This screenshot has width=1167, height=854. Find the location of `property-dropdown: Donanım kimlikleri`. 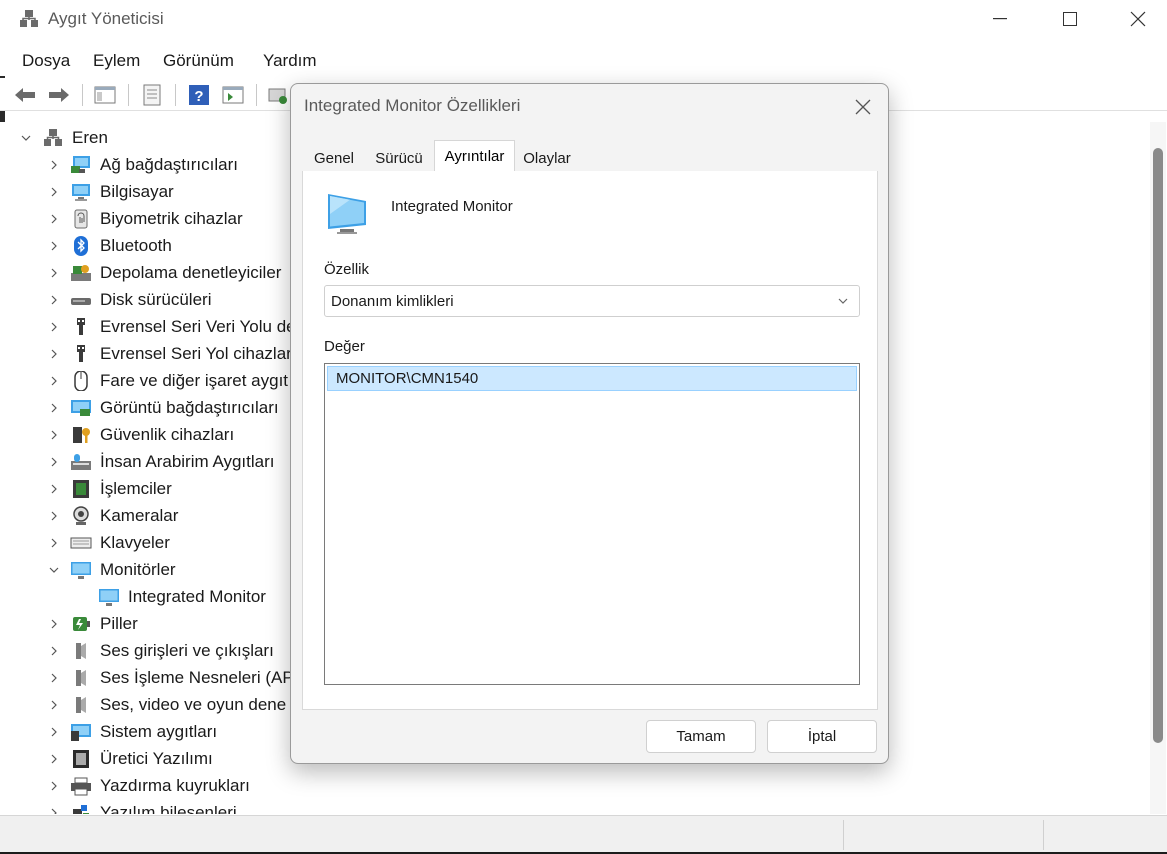

property-dropdown: Donanım kimlikleri is located at coordinates (592, 301).